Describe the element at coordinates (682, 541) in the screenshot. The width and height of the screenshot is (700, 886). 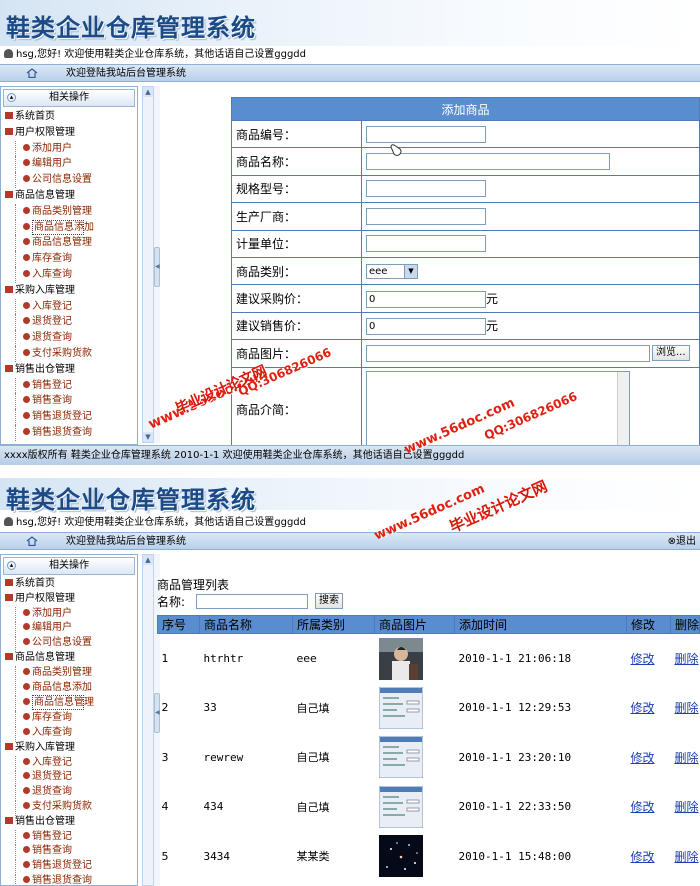
I see `exit-button: ⊗退出` at that location.